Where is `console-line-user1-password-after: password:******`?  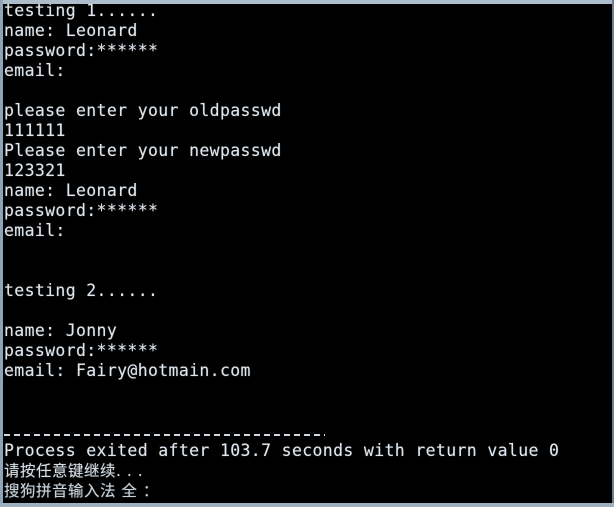
console-line-user1-password-after: password:****** is located at coordinates (81, 210).